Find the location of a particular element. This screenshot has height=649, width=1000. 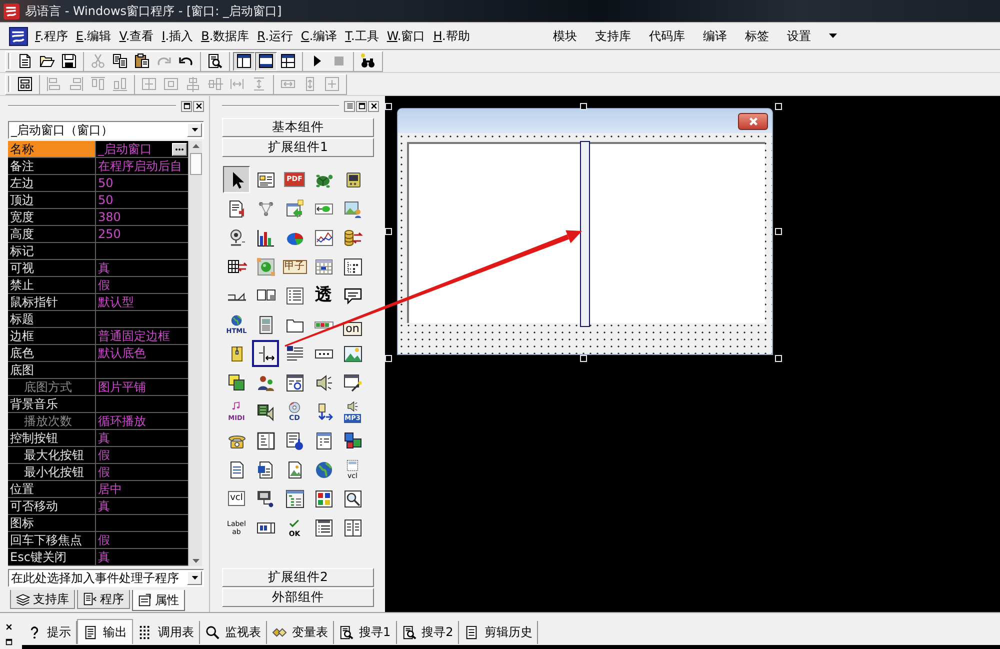

property-name: 鼠标指针 is located at coordinates (52, 302).